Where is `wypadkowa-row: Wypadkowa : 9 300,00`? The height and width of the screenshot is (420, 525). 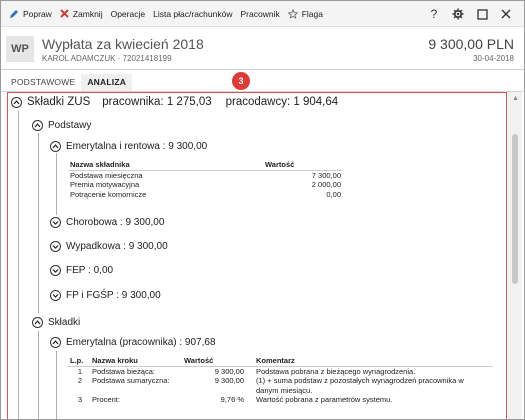
wypadkowa-row: Wypadkowa : 9 300,00 is located at coordinates (109, 246).